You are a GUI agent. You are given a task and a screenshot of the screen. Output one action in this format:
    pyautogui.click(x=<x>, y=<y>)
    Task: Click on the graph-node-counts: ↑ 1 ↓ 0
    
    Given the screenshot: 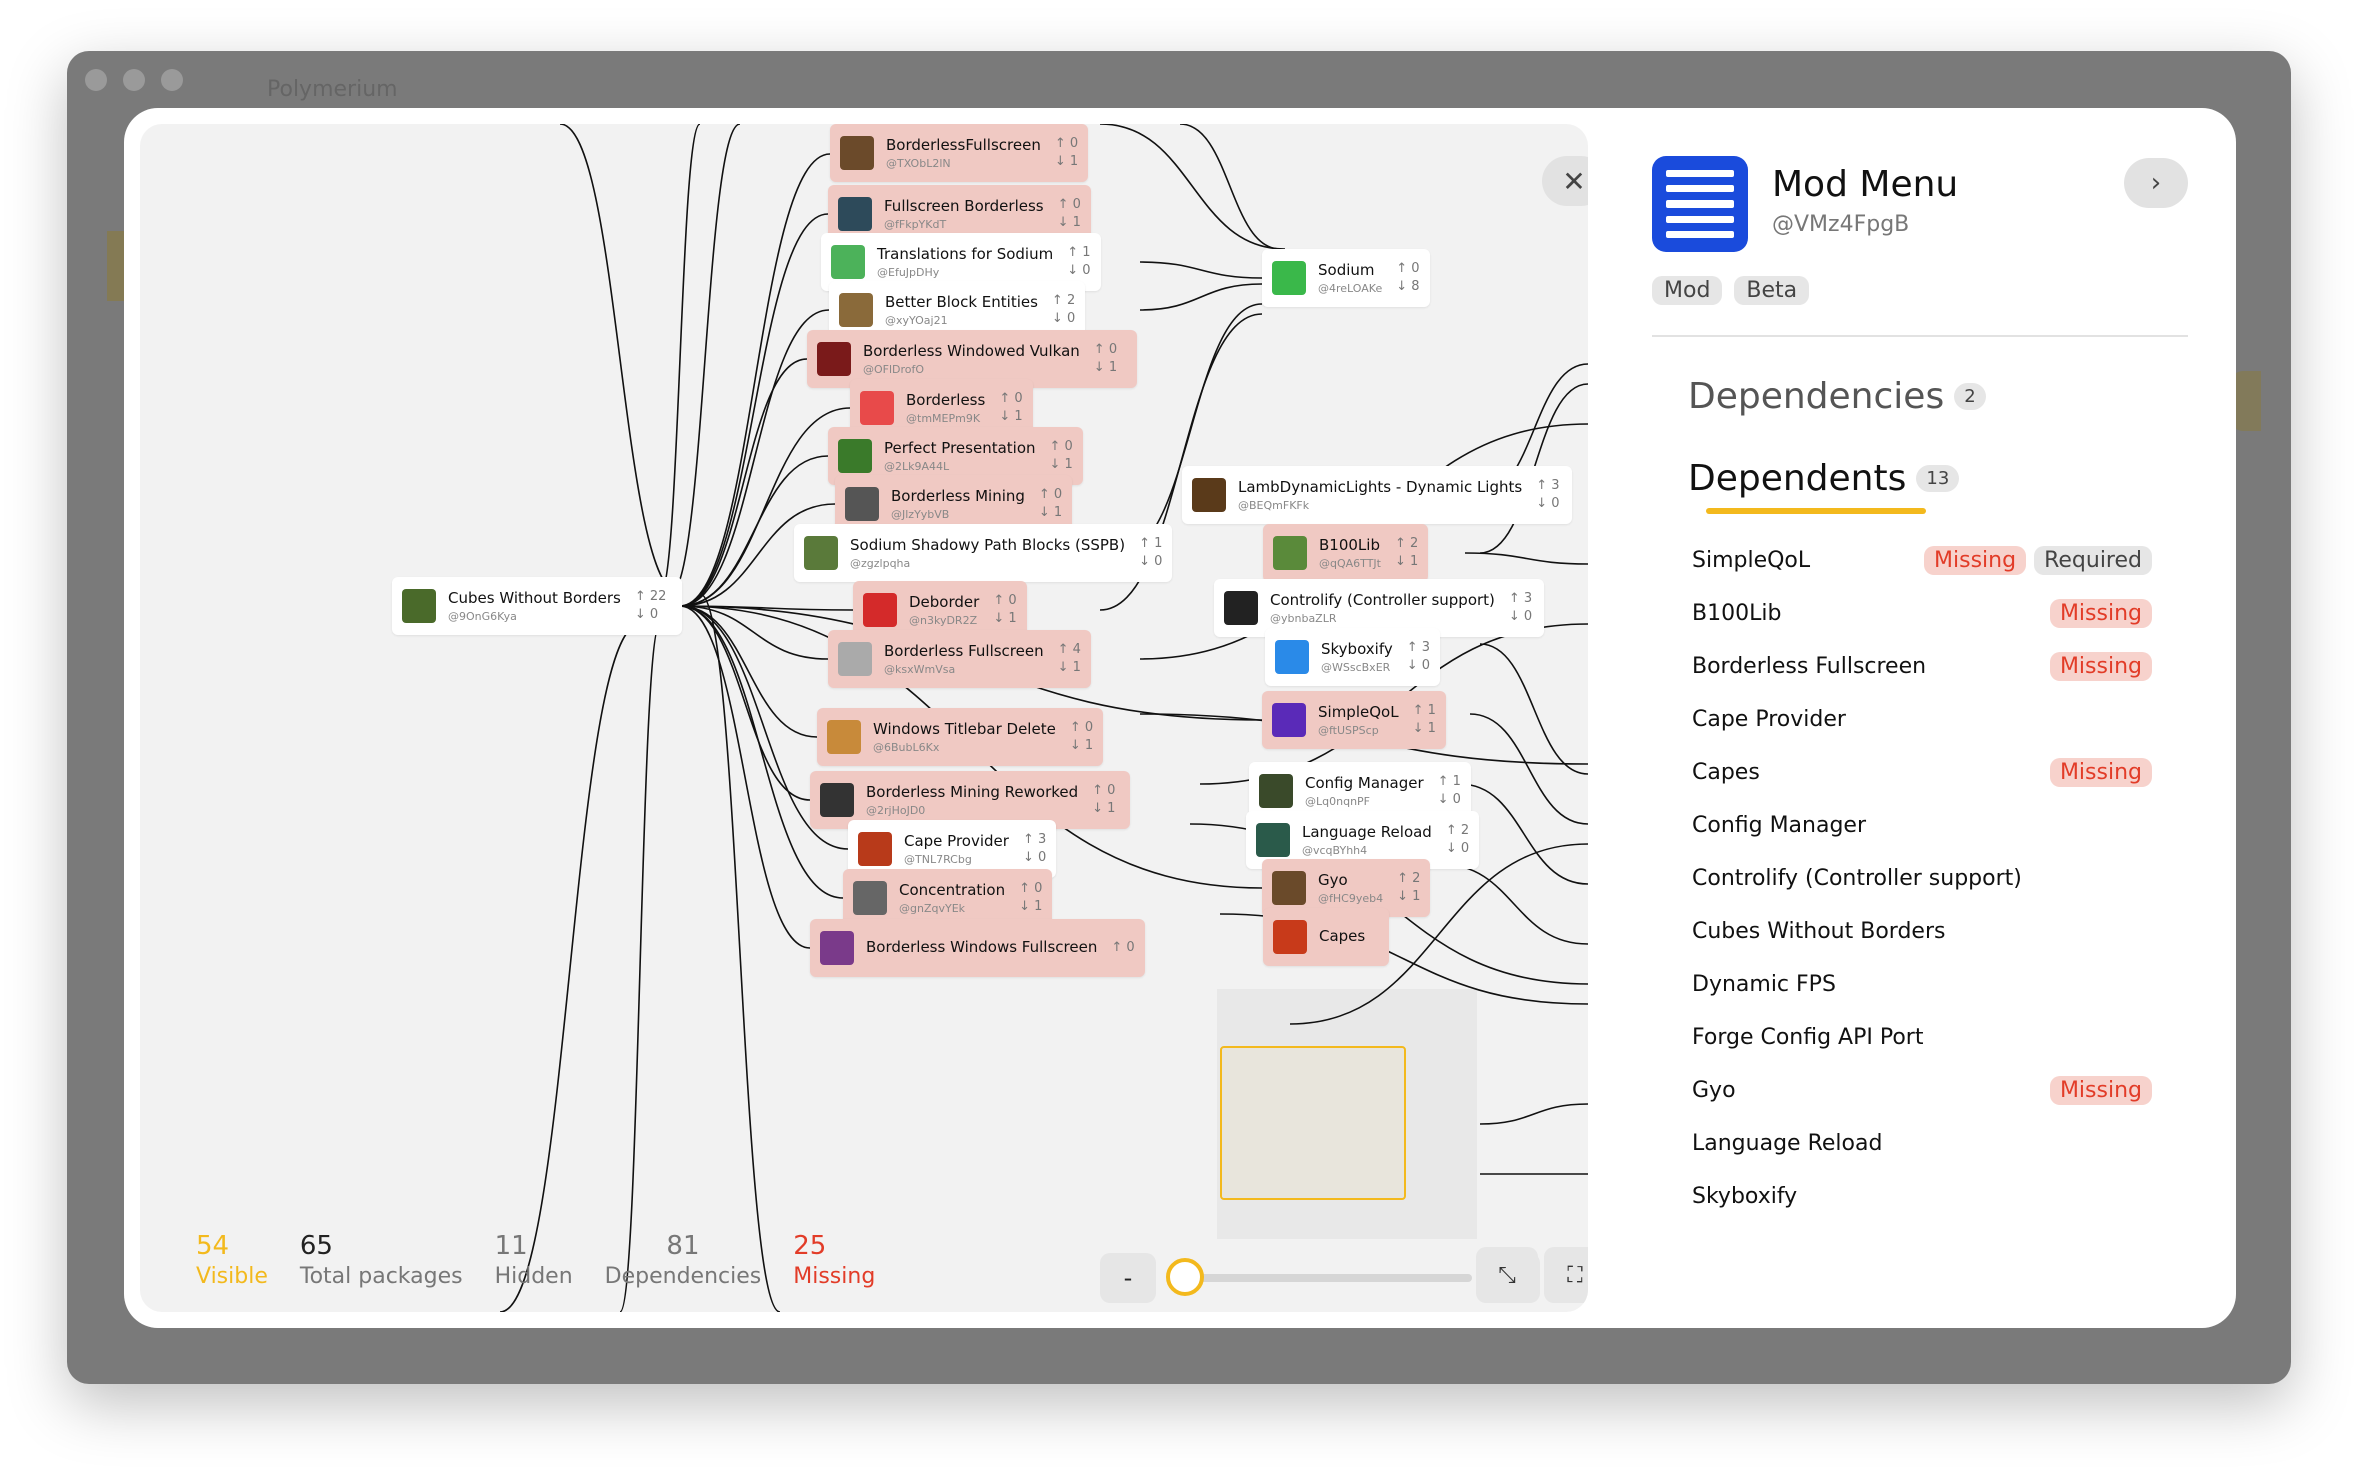 What is the action you would take?
    pyautogui.click(x=1150, y=553)
    